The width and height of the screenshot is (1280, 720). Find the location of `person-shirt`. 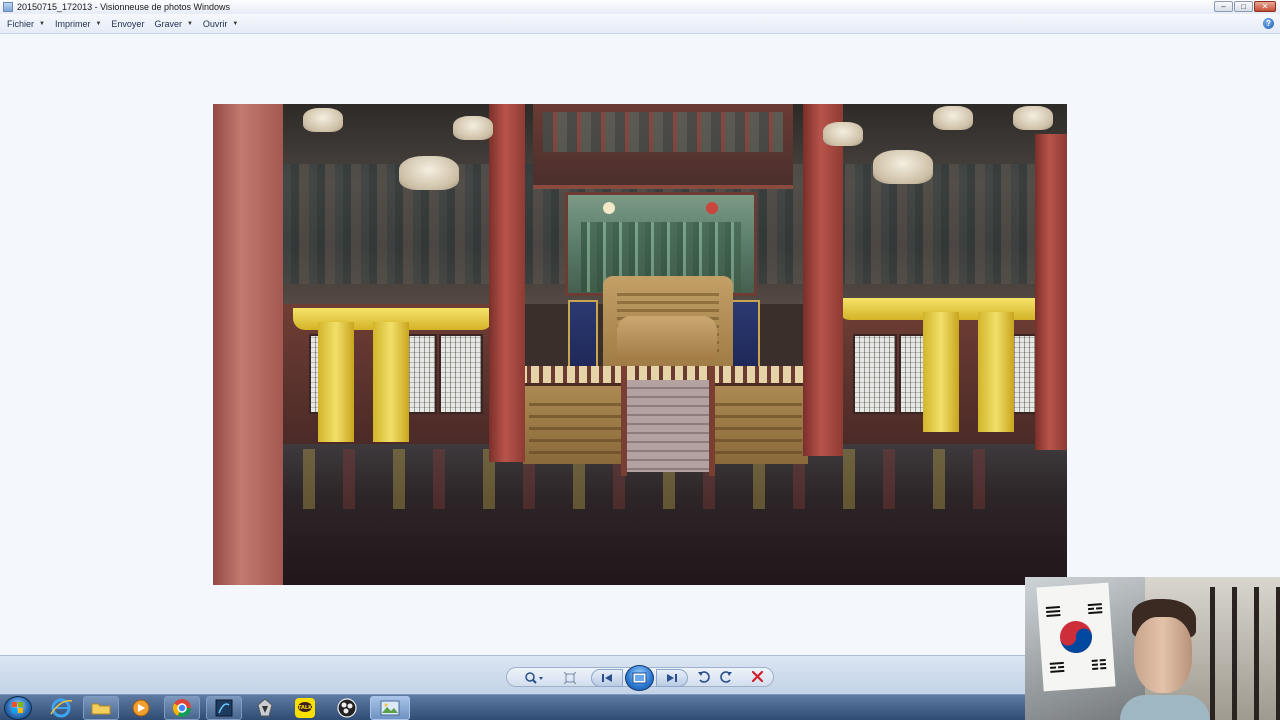

person-shirt is located at coordinates (1165, 707).